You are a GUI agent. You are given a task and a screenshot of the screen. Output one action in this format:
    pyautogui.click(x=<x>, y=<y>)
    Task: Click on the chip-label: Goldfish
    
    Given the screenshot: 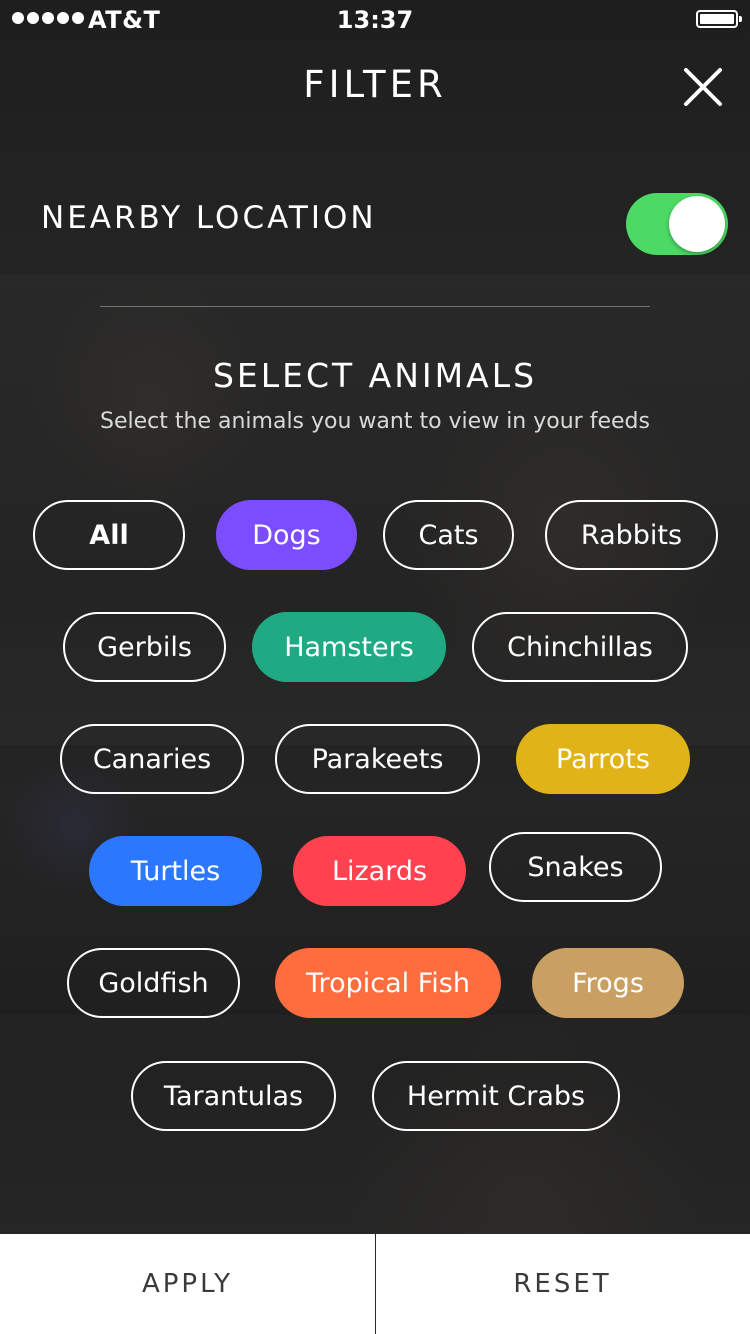 What is the action you would take?
    pyautogui.click(x=153, y=983)
    